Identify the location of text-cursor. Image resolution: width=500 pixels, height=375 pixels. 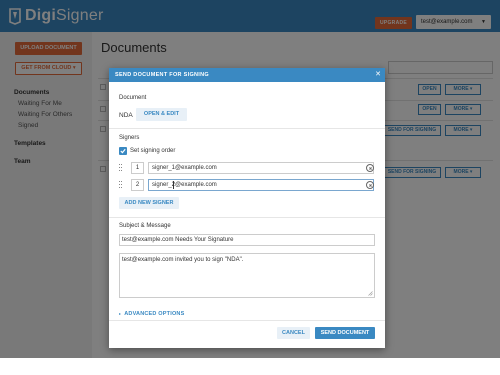
(173, 185).